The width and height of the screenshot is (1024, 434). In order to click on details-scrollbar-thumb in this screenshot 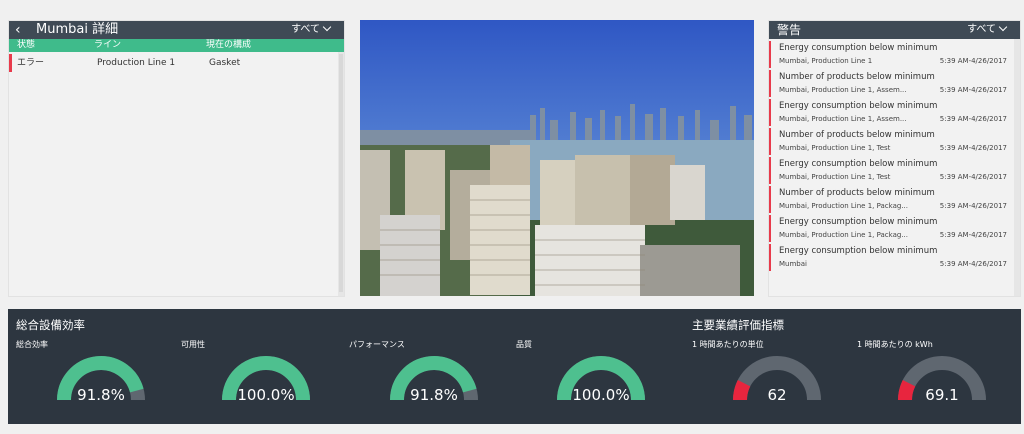, I will do `click(341, 173)`.